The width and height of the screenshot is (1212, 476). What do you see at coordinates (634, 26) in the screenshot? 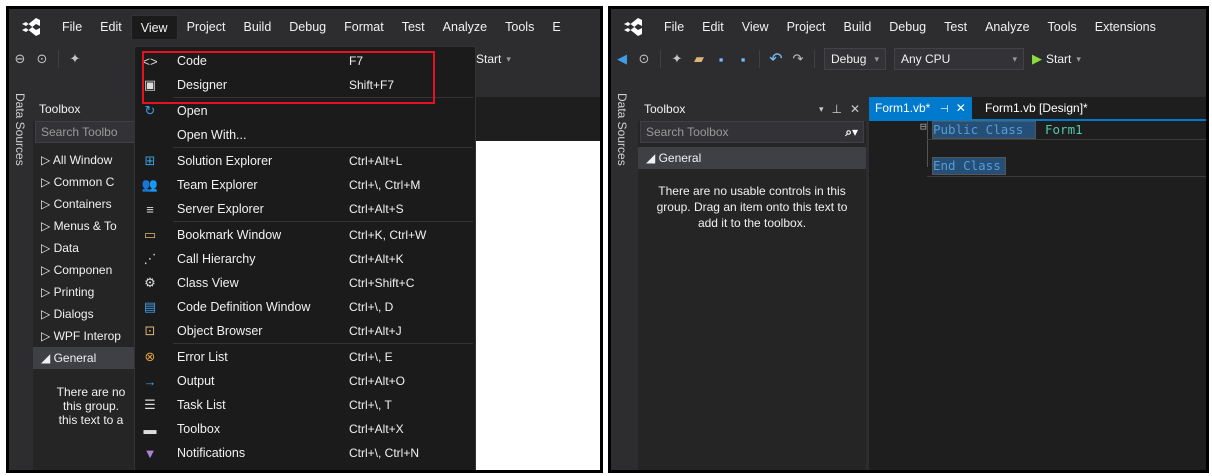
I see `visual-studio-logo-icon` at bounding box center [634, 26].